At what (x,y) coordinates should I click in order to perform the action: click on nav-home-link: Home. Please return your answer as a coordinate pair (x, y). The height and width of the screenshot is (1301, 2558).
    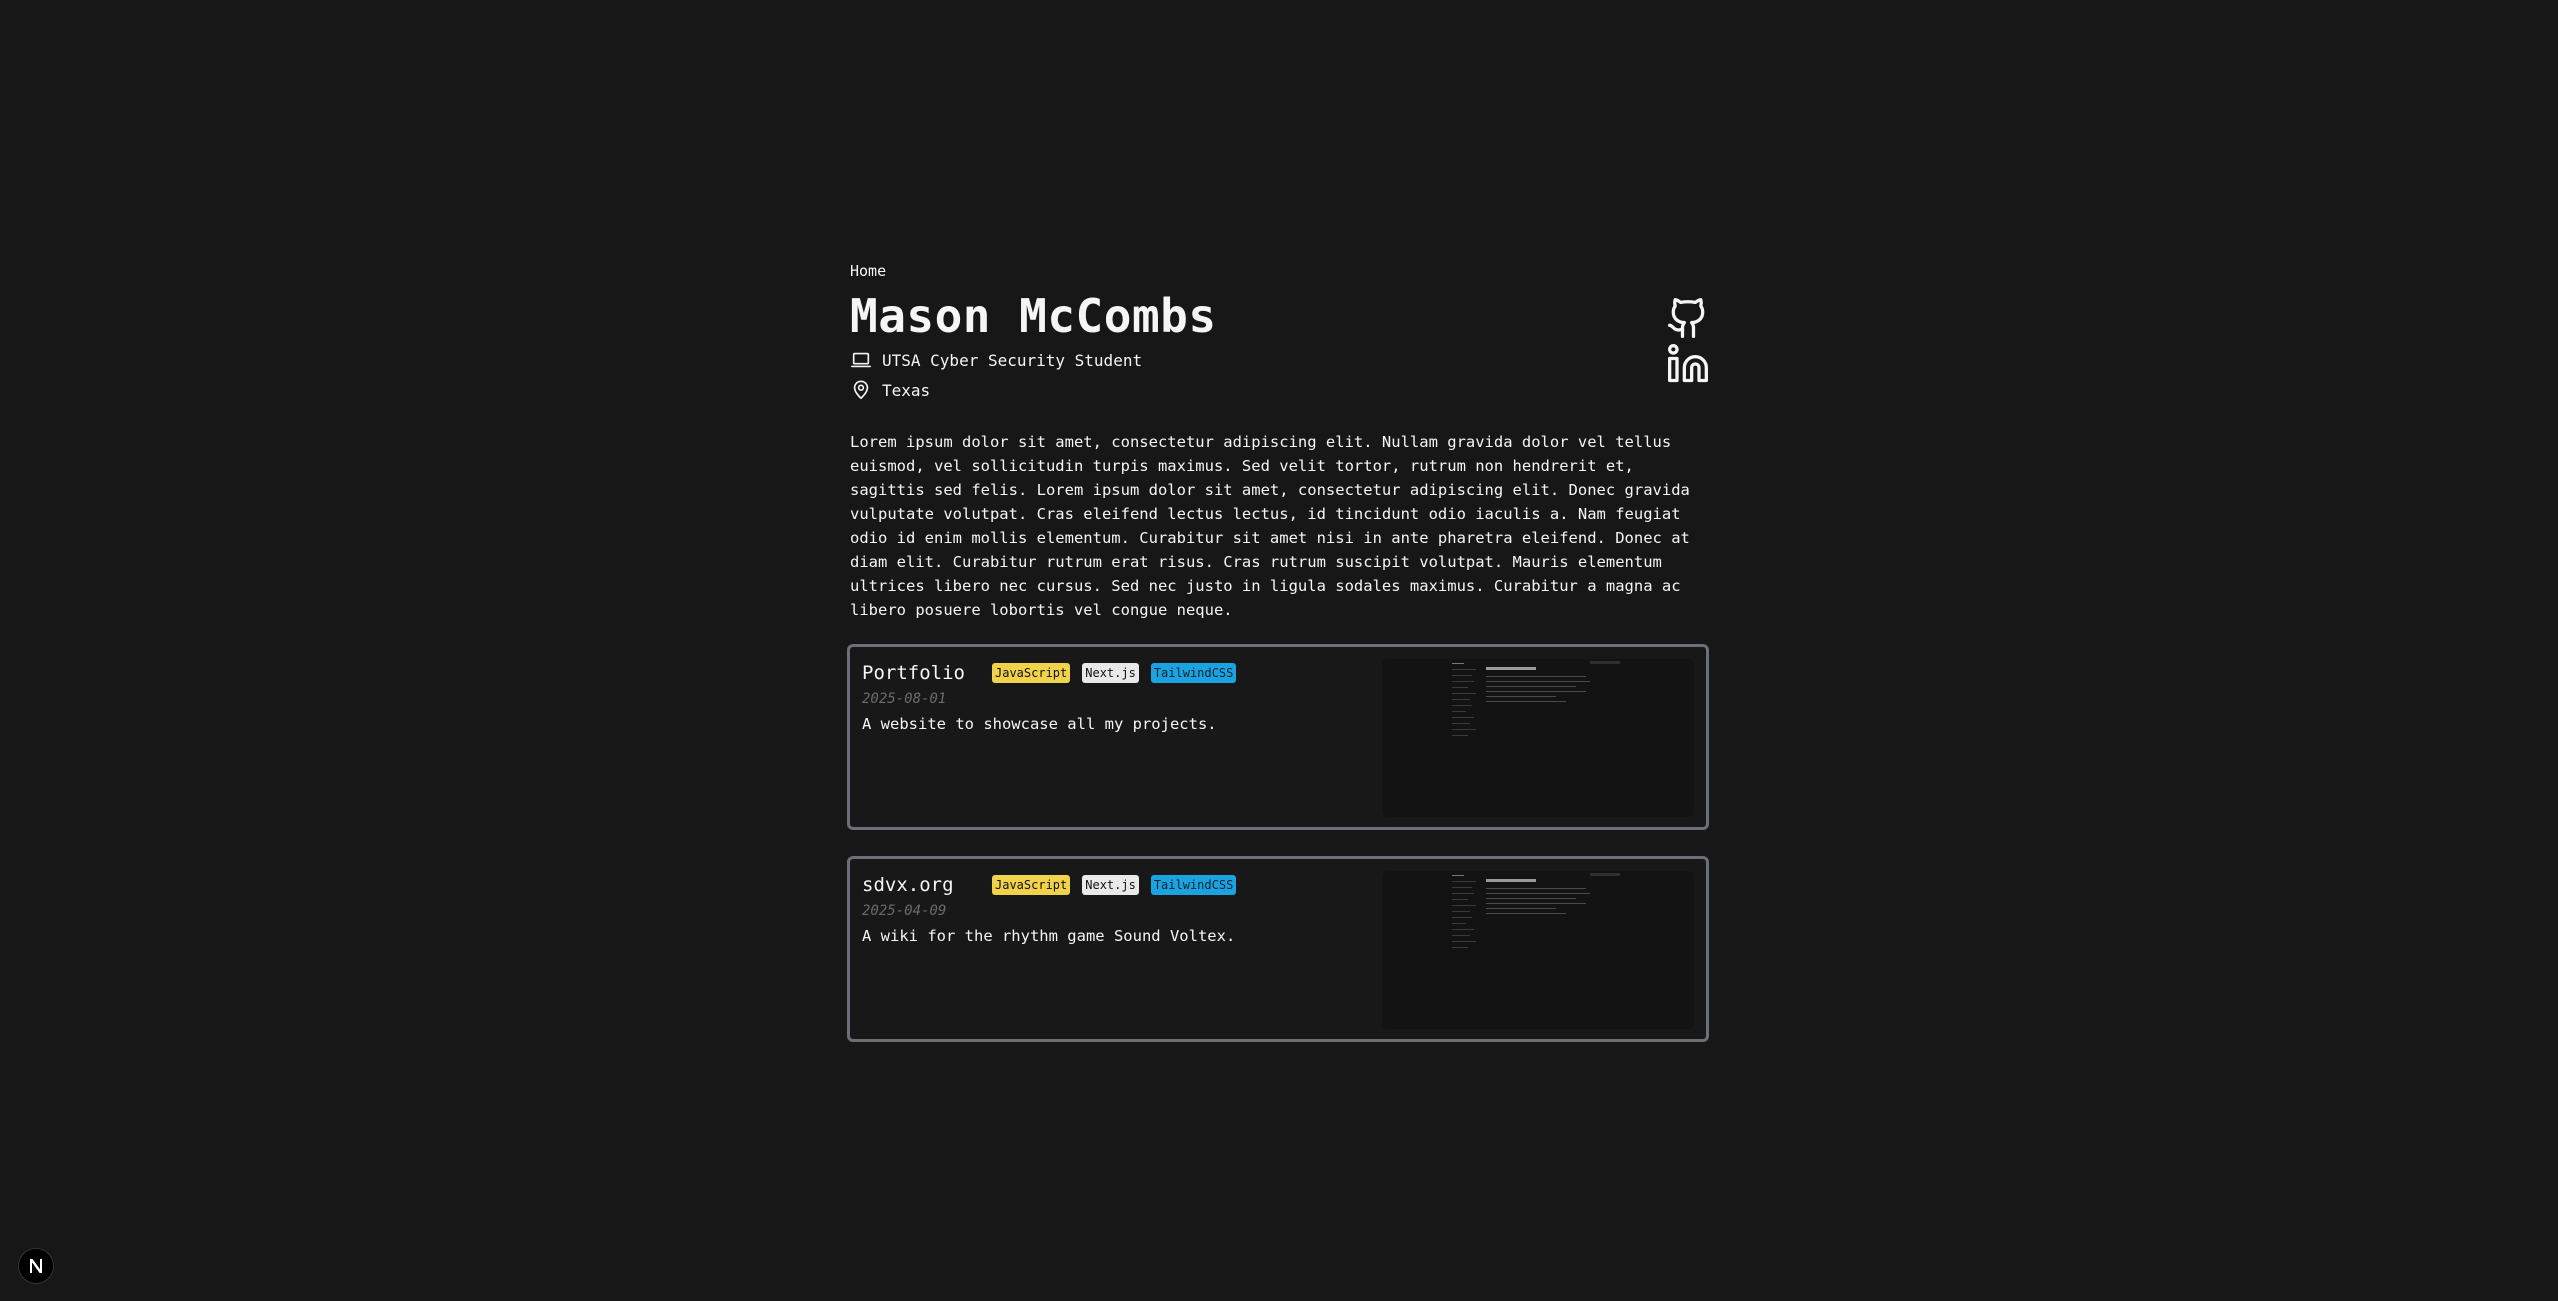
    Looking at the image, I should click on (868, 271).